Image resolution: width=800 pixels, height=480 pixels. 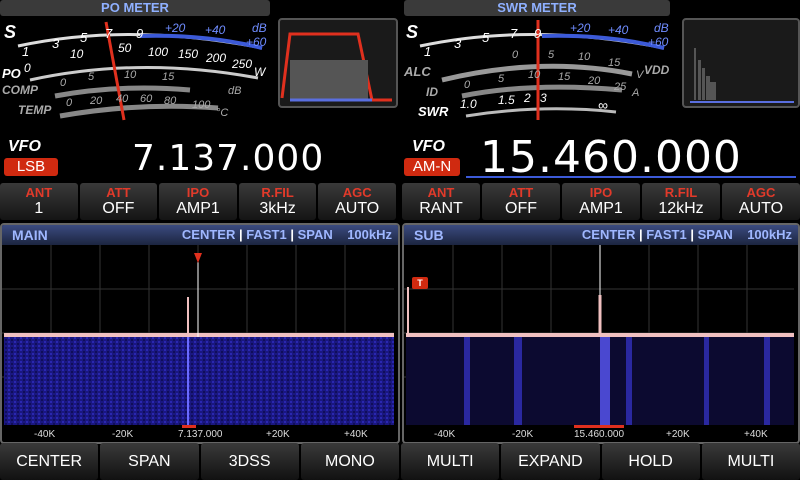 What do you see at coordinates (198, 201) in the screenshot?
I see `param-ipo-main: IPO AMP1` at bounding box center [198, 201].